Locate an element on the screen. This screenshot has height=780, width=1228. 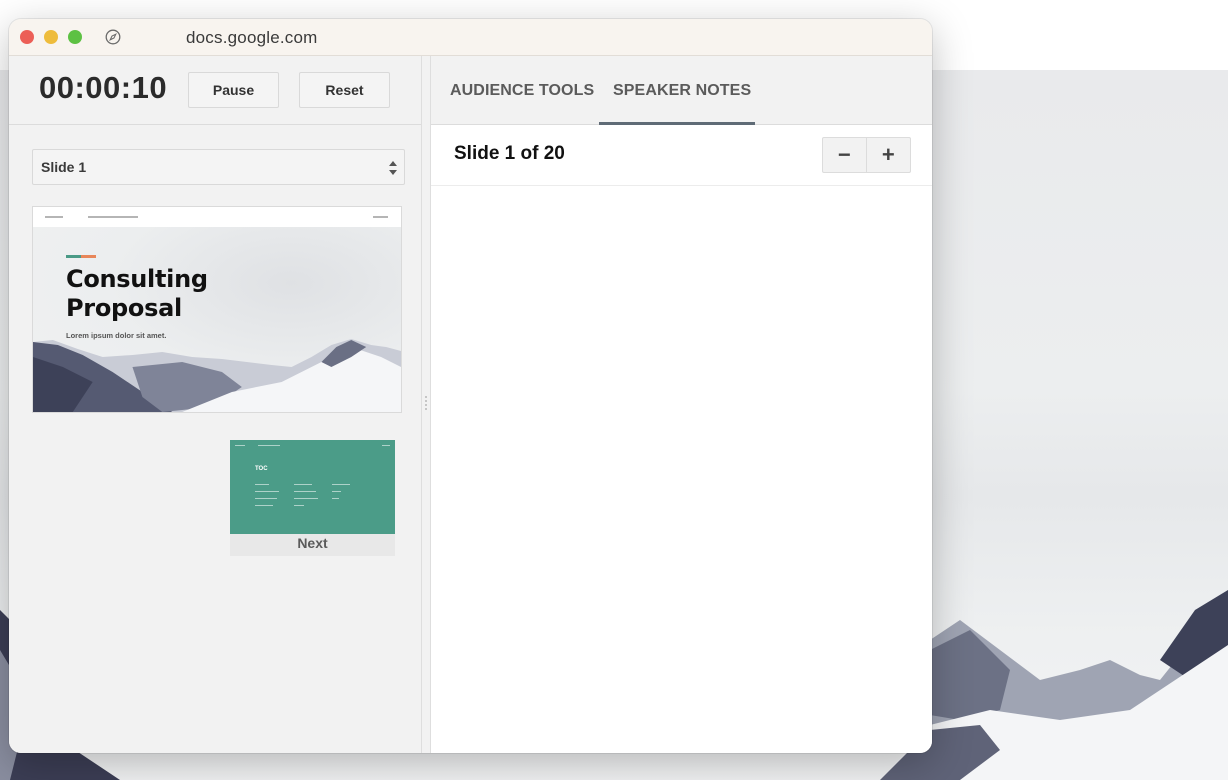
slide-mountains-image is located at coordinates (217, 375).